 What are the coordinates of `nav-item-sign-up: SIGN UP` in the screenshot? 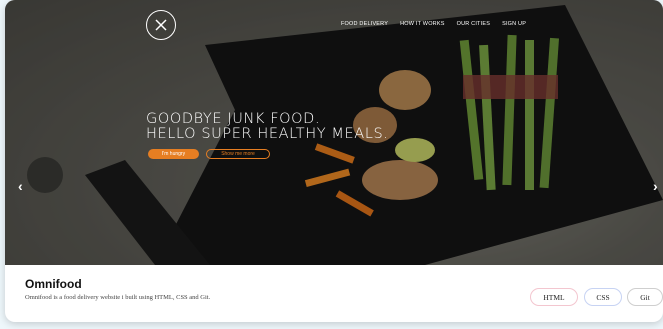 It's located at (514, 24).